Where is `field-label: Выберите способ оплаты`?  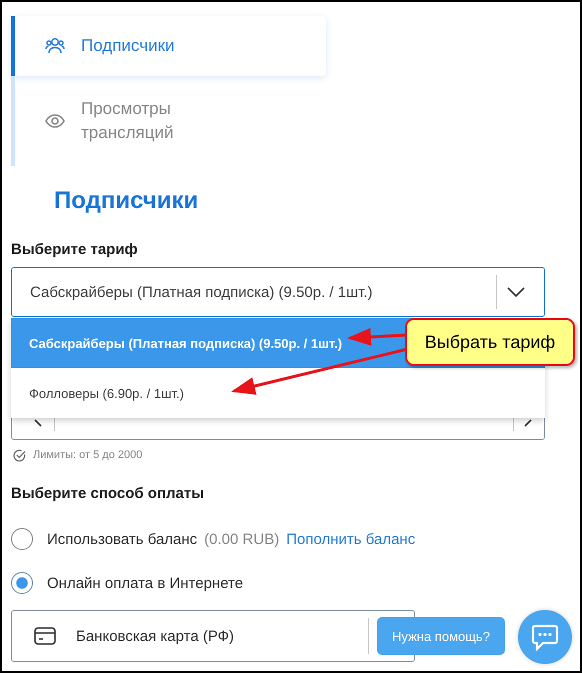
field-label: Выберите способ оплаты is located at coordinates (108, 494).